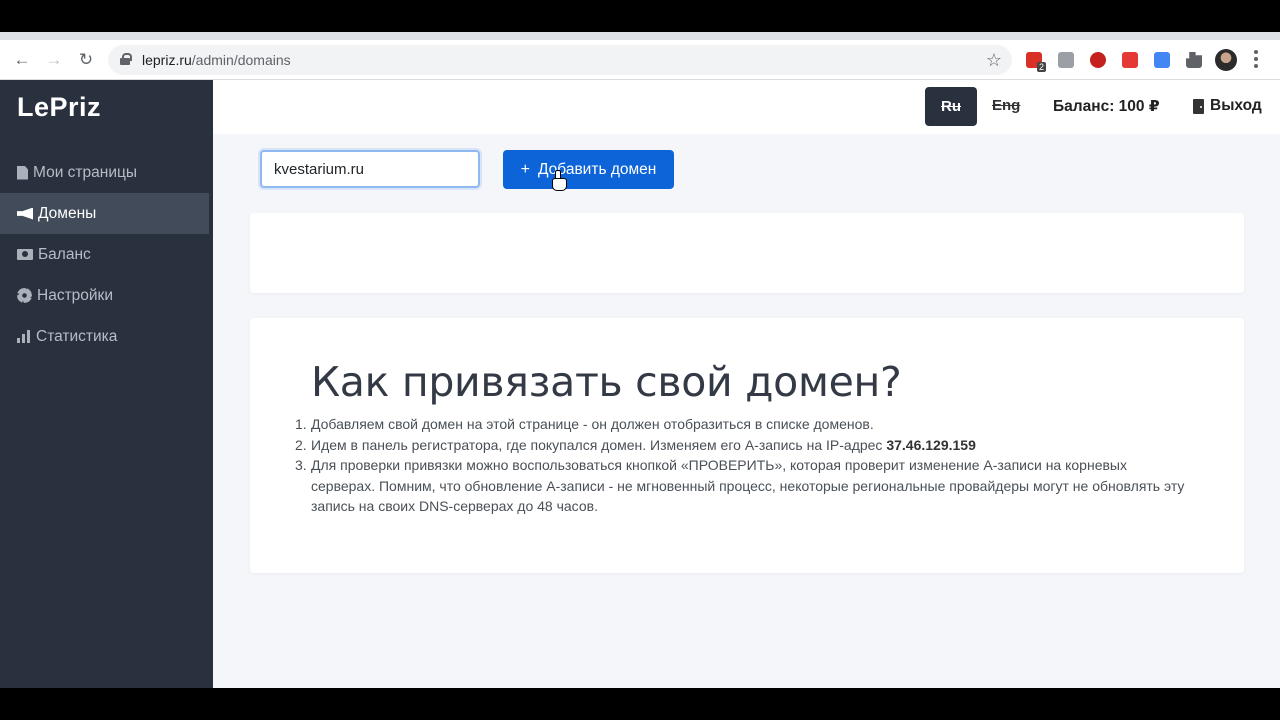  What do you see at coordinates (746, 107) in the screenshot?
I see `top-header: Ru Eng Баланс: 100 ₽ Выход` at bounding box center [746, 107].